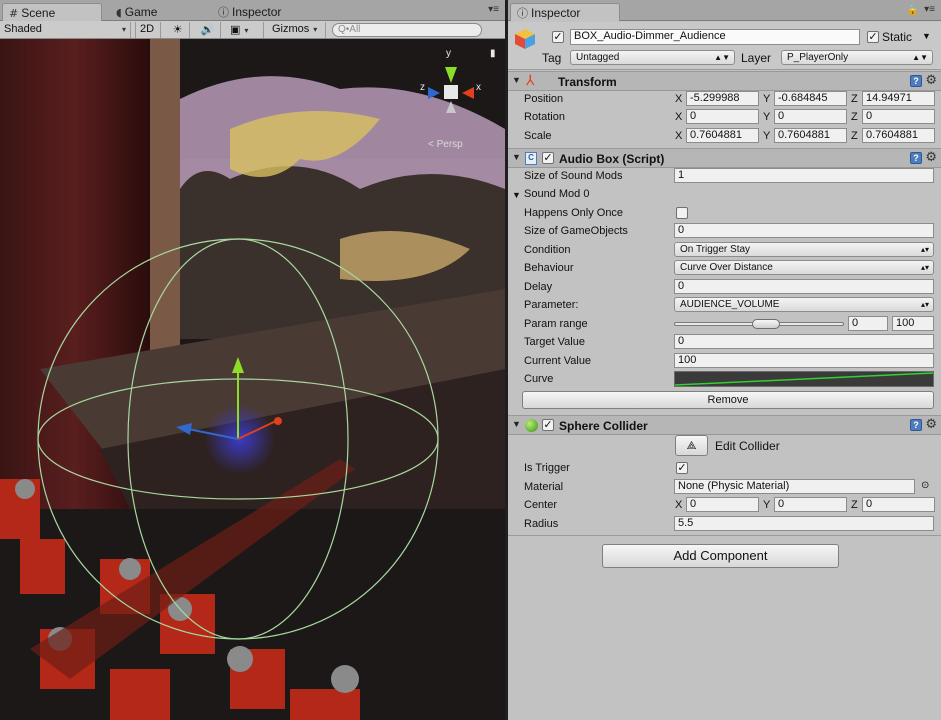  What do you see at coordinates (873, 37) in the screenshot?
I see `static-checkbox: ✓` at bounding box center [873, 37].